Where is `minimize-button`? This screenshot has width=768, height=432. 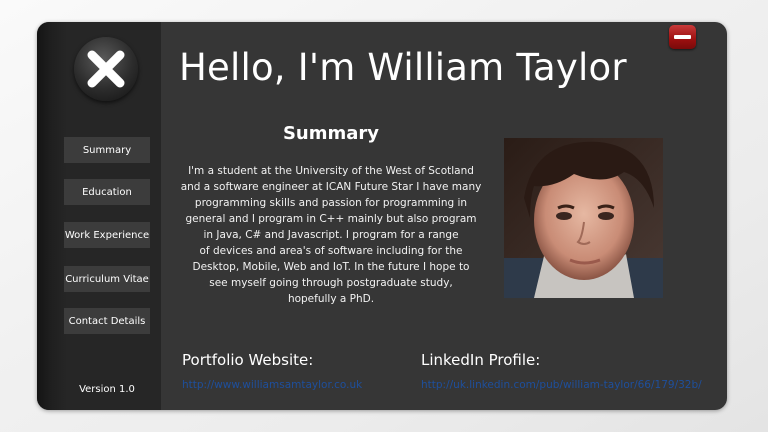 minimize-button is located at coordinates (682, 37).